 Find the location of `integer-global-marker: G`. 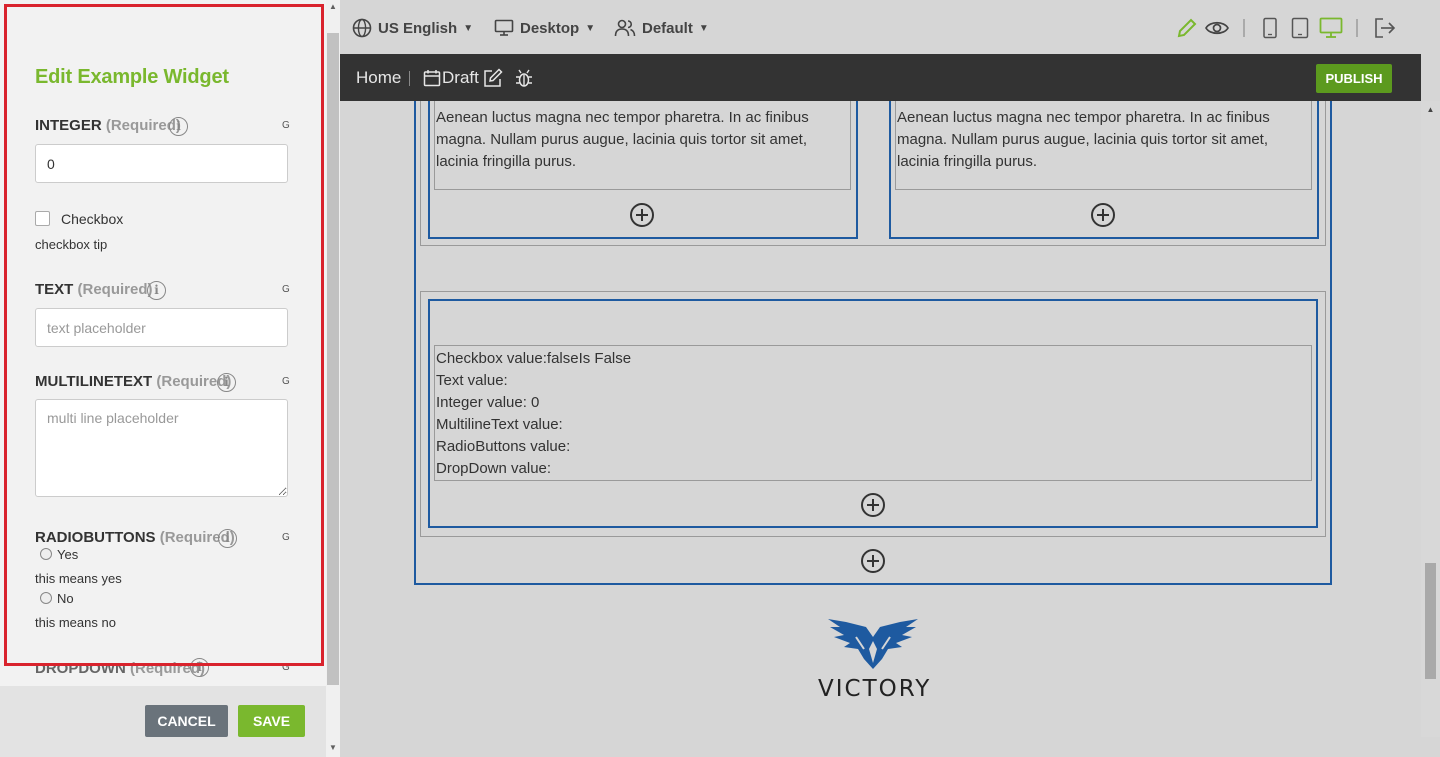

integer-global-marker: G is located at coordinates (286, 125).